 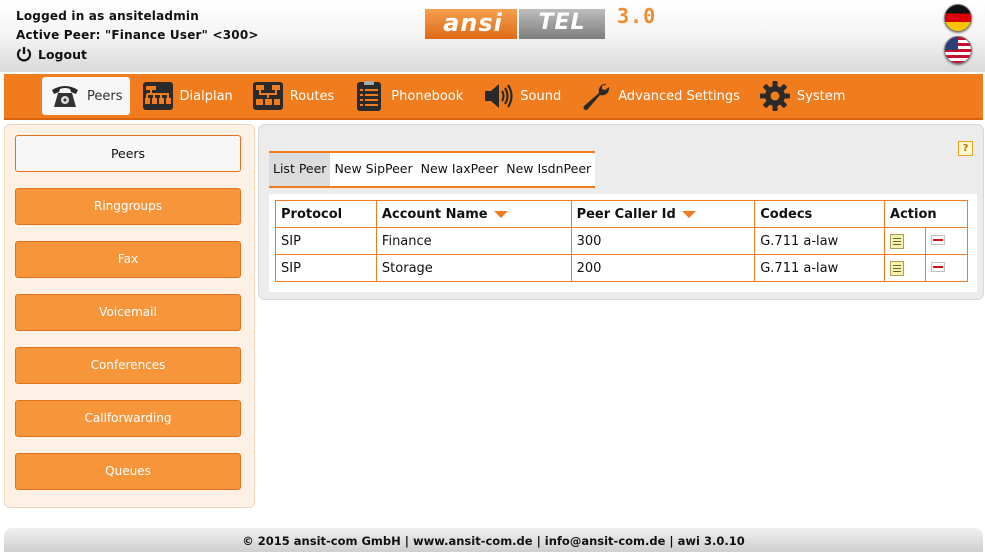 What do you see at coordinates (206, 96) in the screenshot?
I see `nav-label-dialplan: Dialplan` at bounding box center [206, 96].